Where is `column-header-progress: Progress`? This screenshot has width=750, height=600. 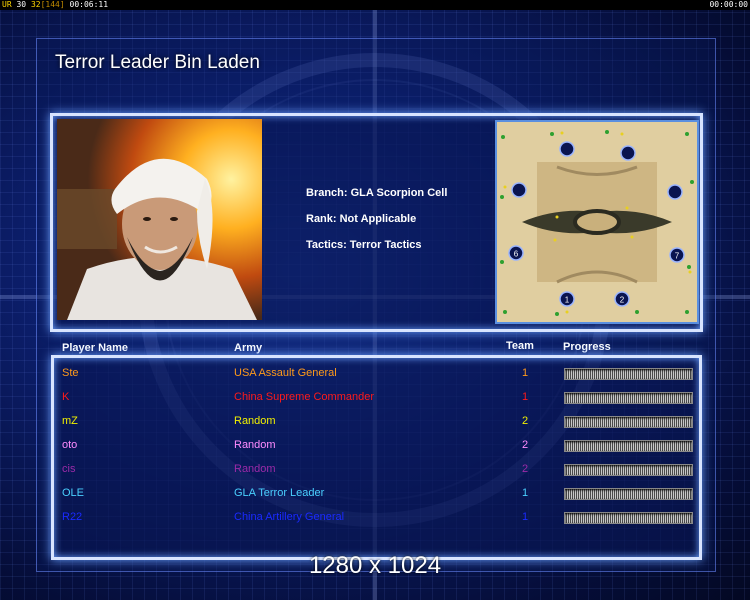 column-header-progress: Progress is located at coordinates (587, 347).